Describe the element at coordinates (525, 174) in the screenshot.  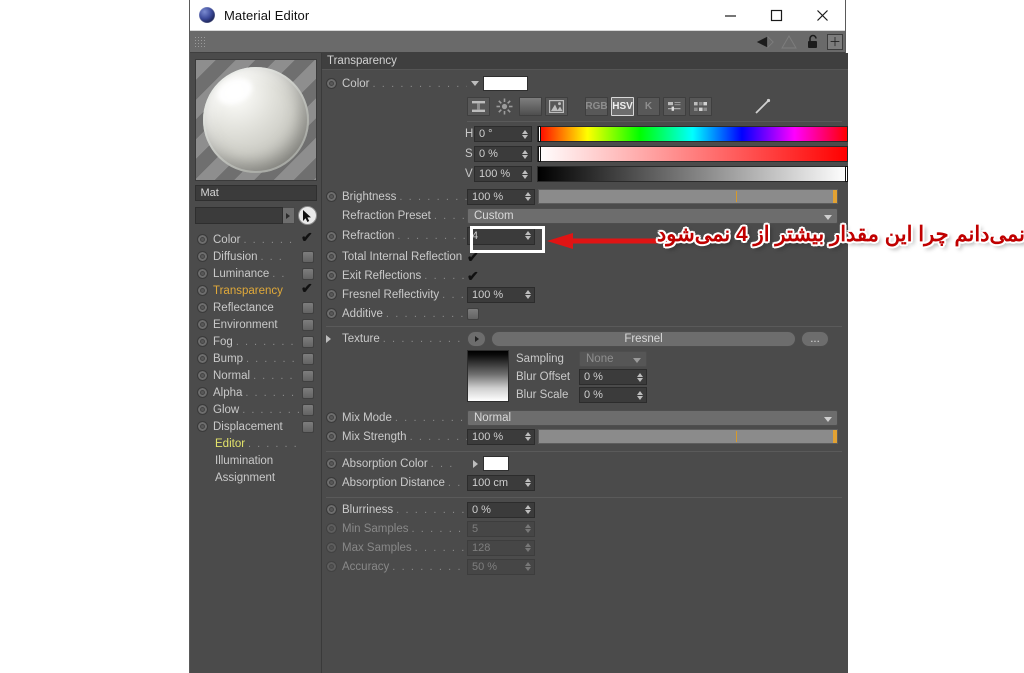
I see `value-spinner` at that location.